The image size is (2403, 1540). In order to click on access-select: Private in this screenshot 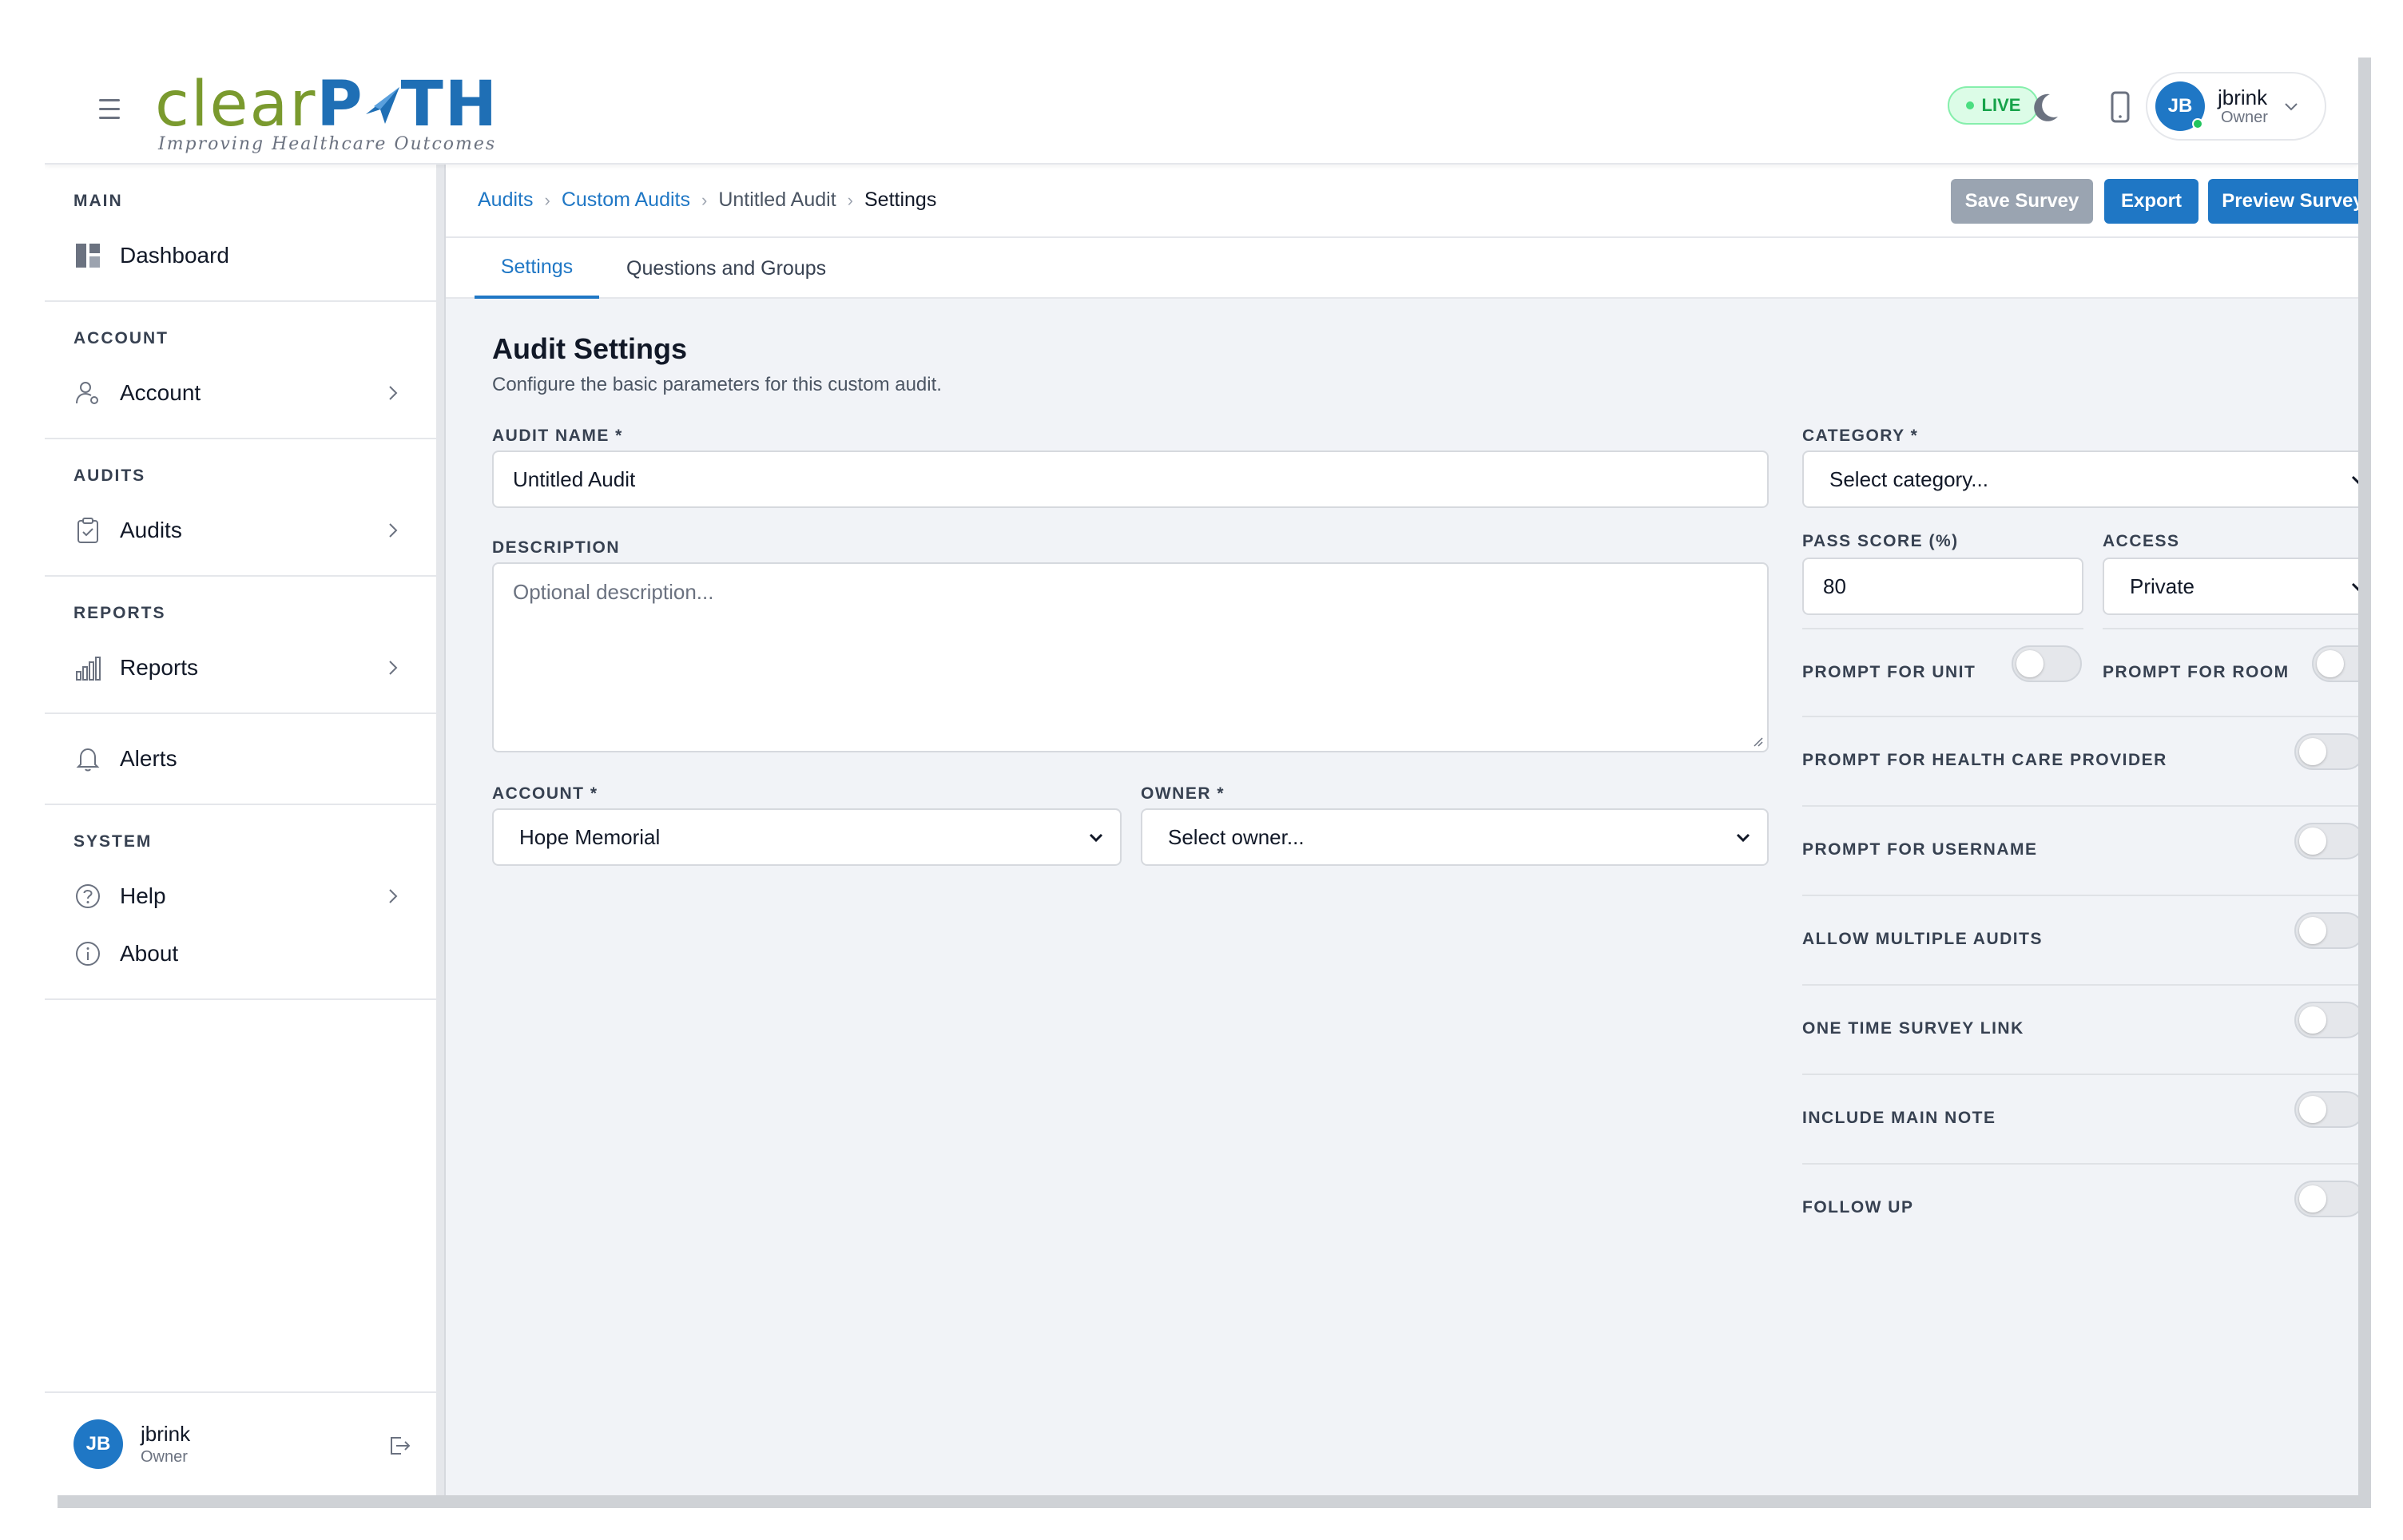, I will do `click(2230, 586)`.